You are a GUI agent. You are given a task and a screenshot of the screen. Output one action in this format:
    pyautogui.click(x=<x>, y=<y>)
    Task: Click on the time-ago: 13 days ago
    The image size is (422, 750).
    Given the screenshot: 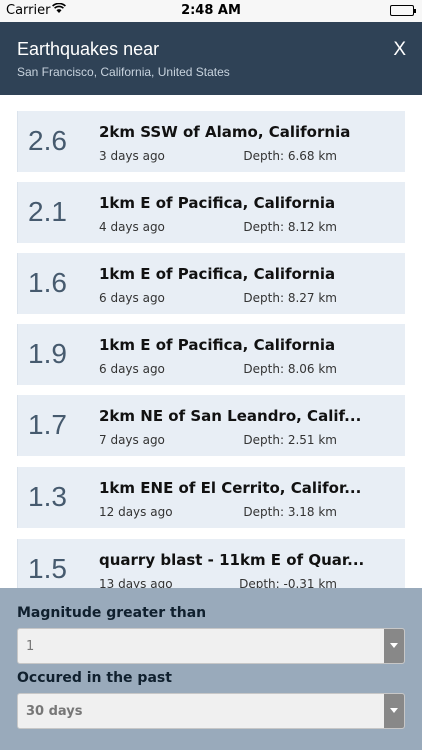 What is the action you would take?
    pyautogui.click(x=136, y=582)
    